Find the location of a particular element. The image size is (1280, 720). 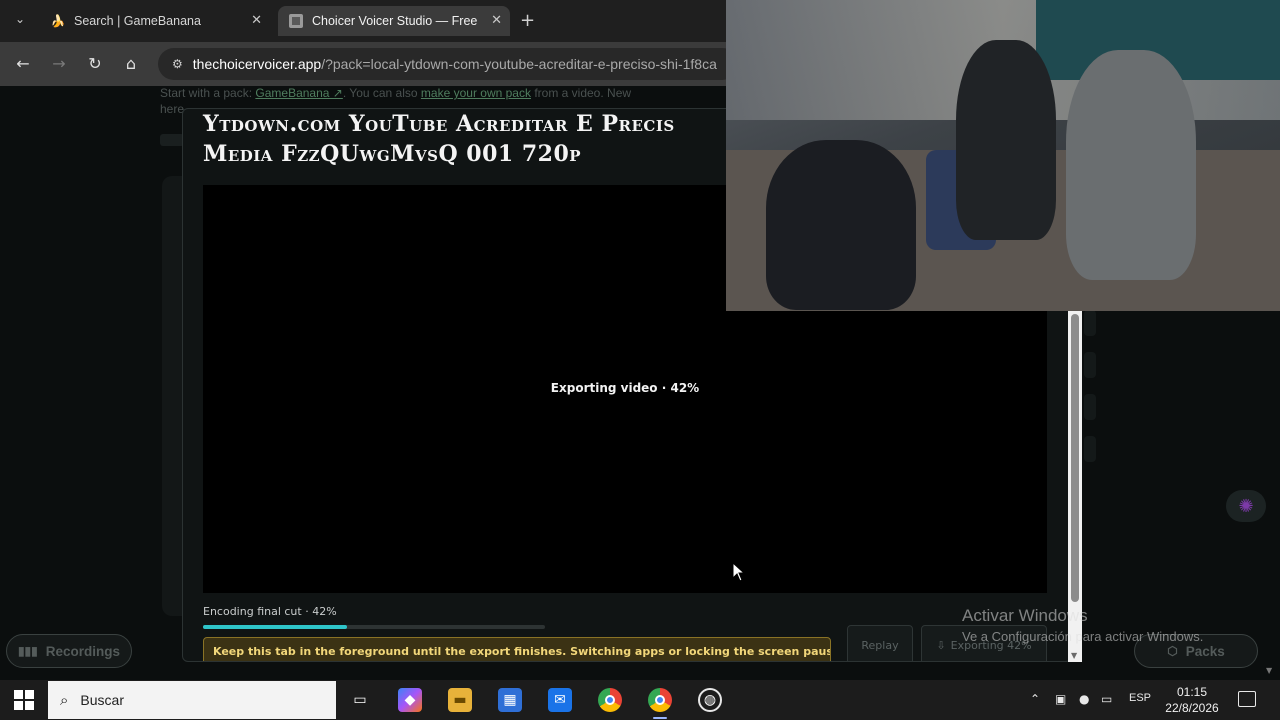

make-pack-link: make your own pack is located at coordinates (476, 93).